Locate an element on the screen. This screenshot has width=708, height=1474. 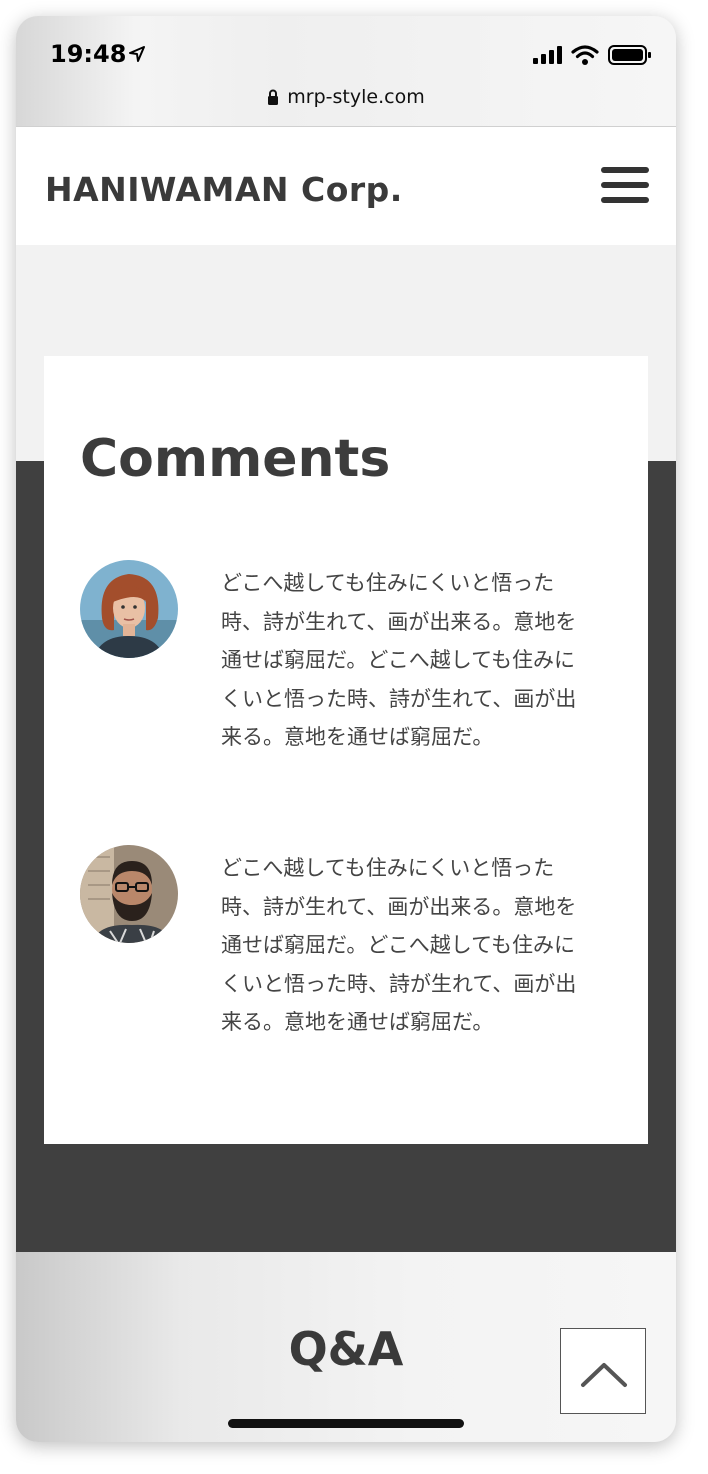
status-time: 19:48 is located at coordinates (88, 54).